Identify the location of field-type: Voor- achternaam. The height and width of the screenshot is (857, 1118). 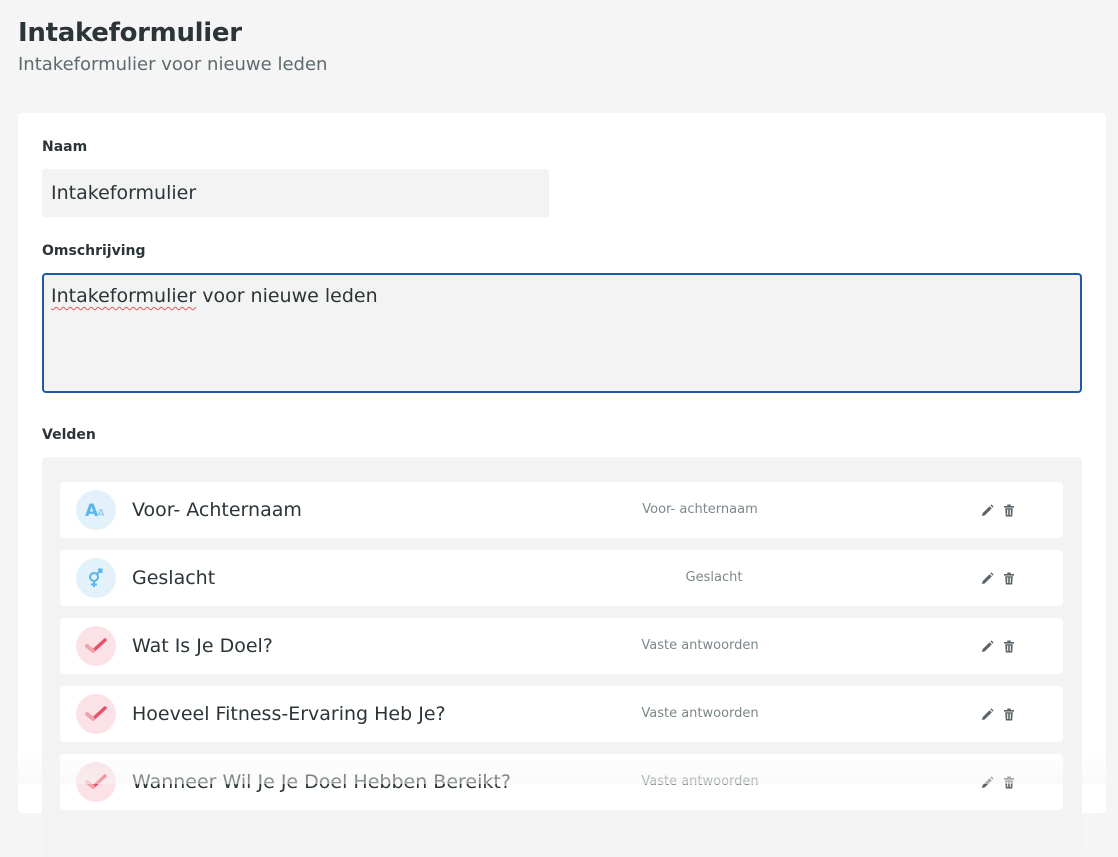
(700, 509).